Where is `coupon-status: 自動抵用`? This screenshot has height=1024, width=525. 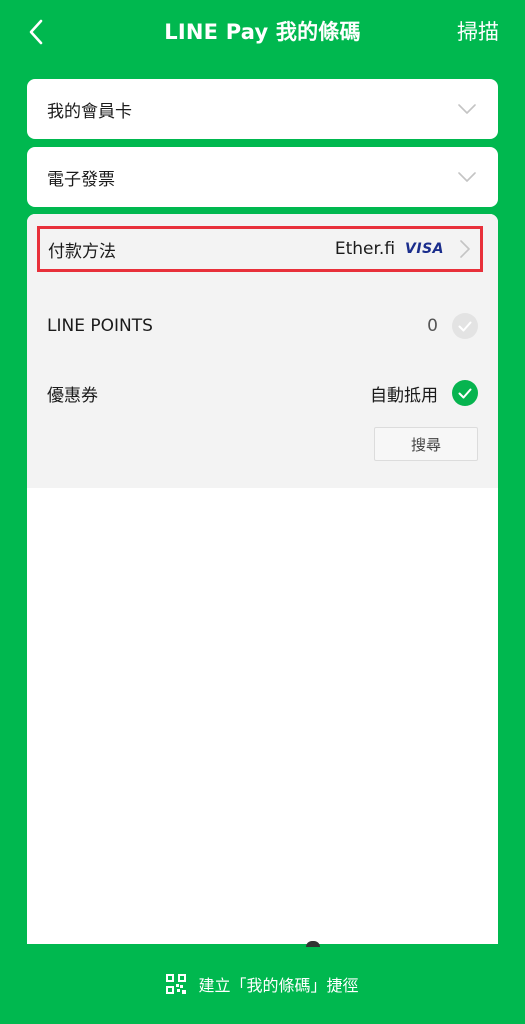 coupon-status: 自動抵用 is located at coordinates (404, 395).